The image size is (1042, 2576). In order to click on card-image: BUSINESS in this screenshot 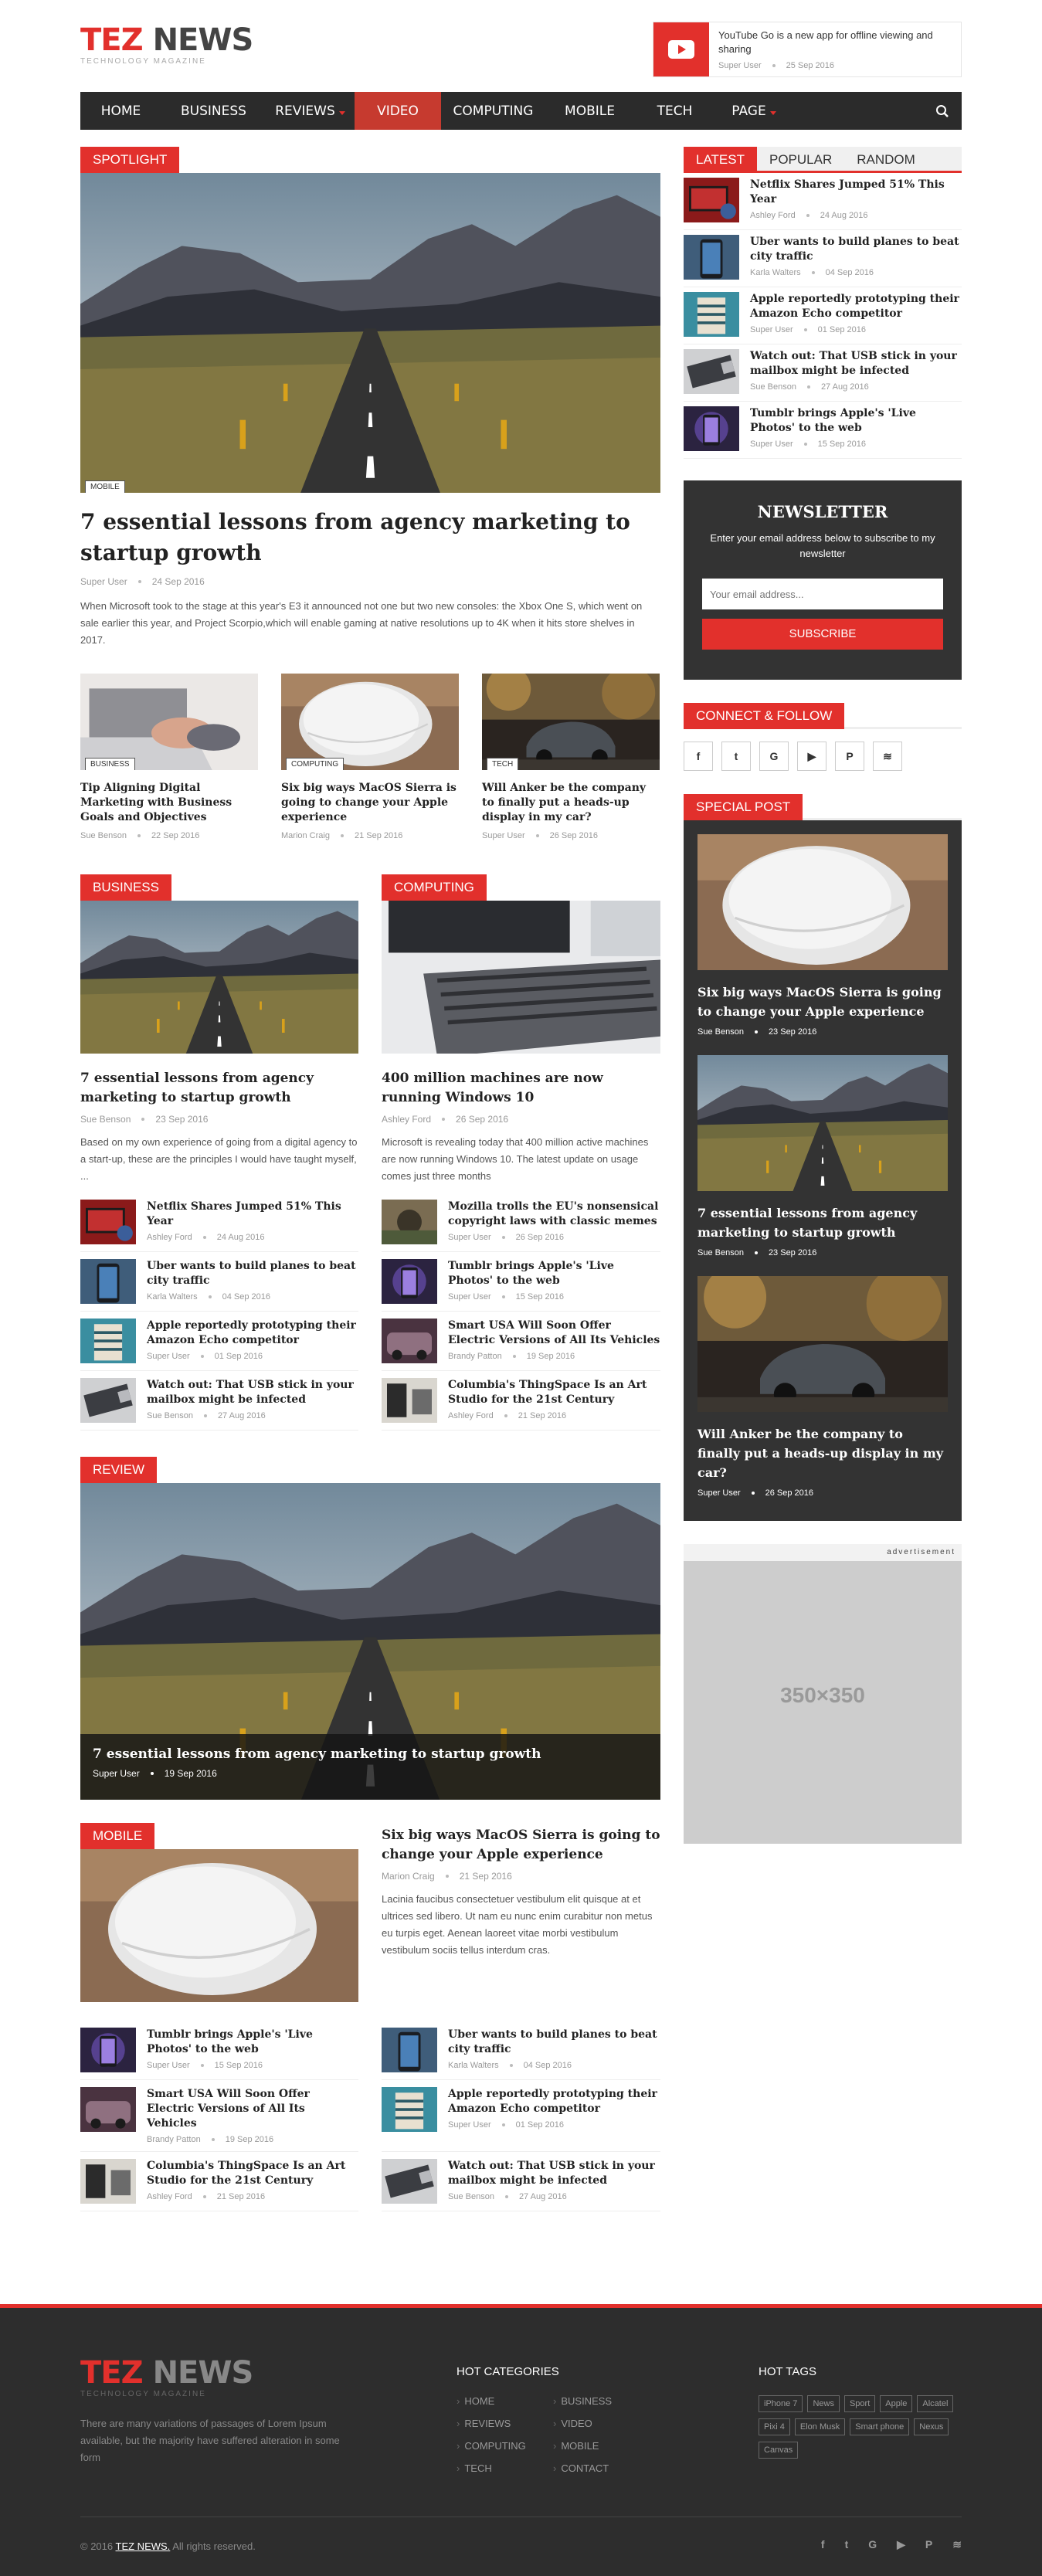, I will do `click(169, 722)`.